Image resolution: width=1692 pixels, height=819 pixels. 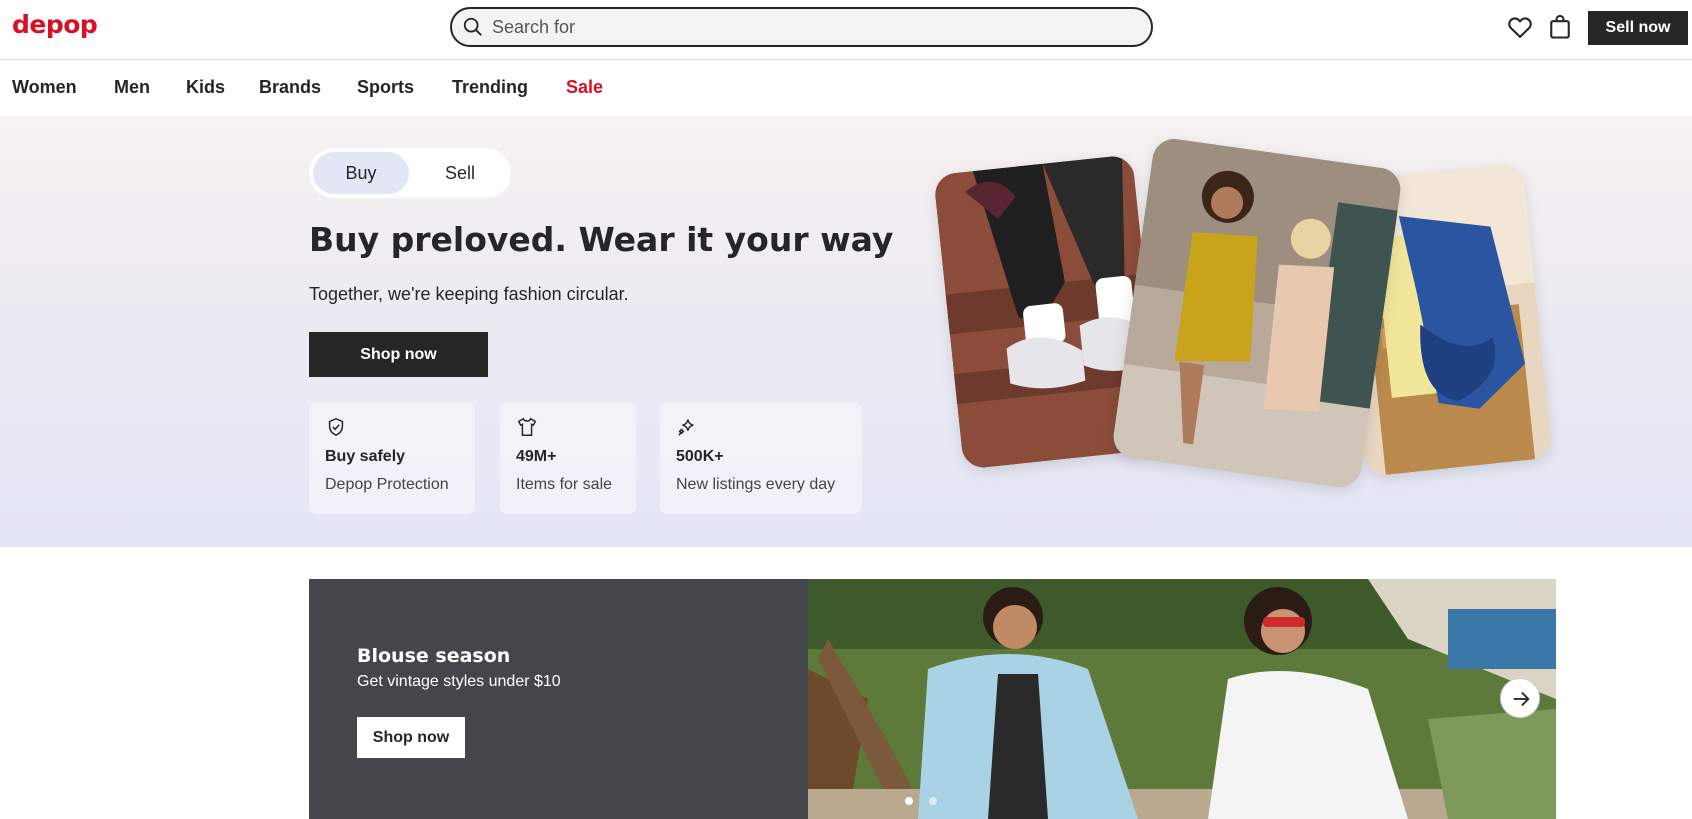 I want to click on promo-shop-now-button: Shop now, so click(x=411, y=737).